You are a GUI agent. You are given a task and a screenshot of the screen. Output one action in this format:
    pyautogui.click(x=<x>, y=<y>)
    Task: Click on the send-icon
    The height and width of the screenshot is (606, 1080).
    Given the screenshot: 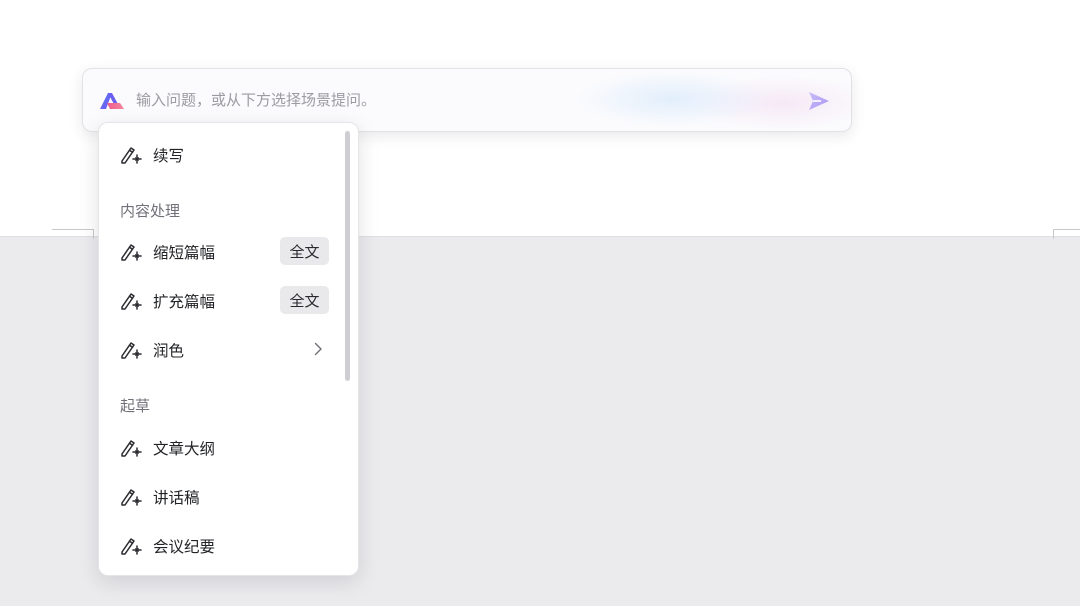 What is the action you would take?
    pyautogui.click(x=819, y=101)
    